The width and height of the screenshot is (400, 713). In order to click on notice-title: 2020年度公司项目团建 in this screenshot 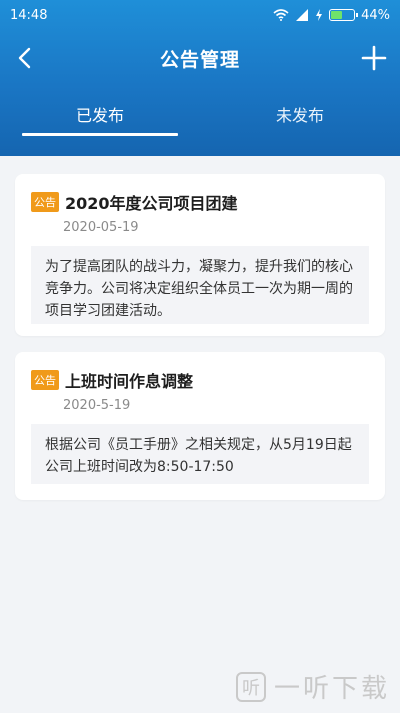, I will do `click(151, 203)`.